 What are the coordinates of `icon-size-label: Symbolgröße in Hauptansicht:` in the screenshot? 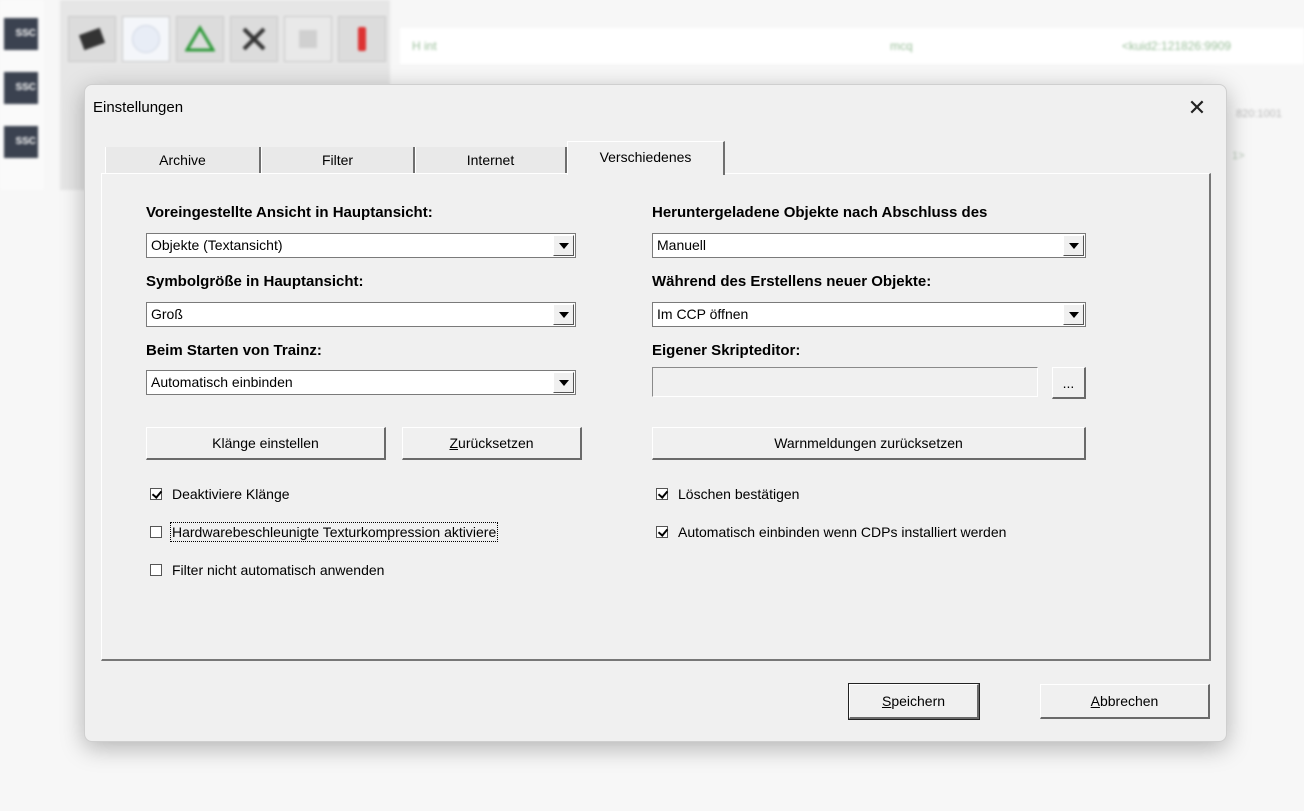 It's located at (255, 281).